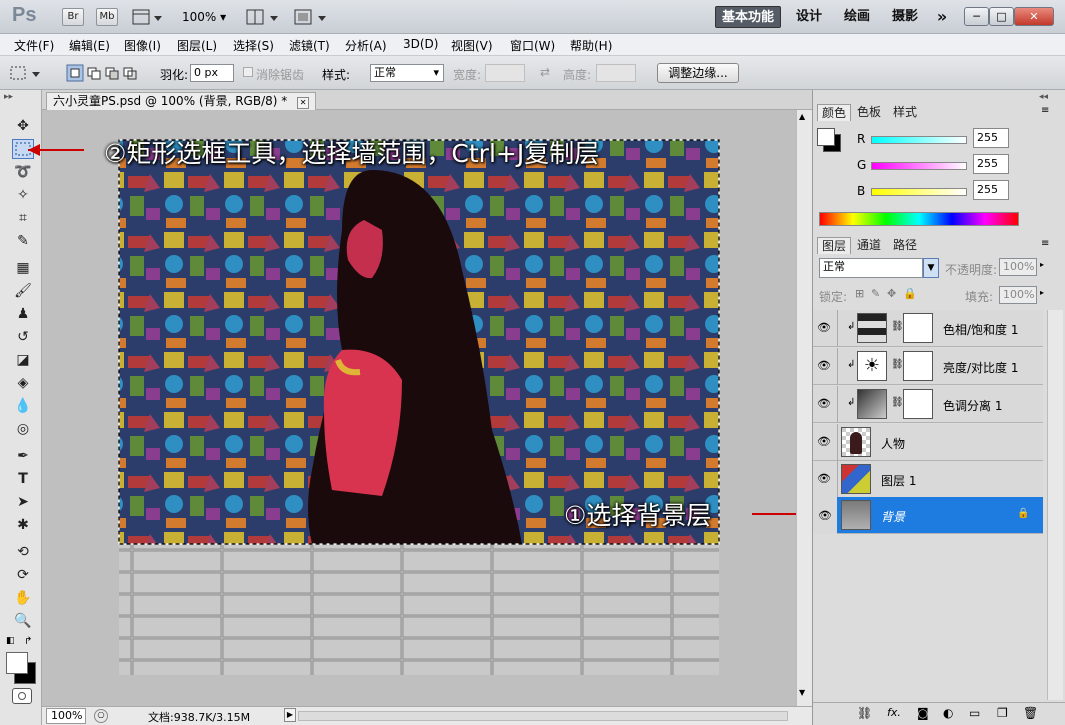 The width and height of the screenshot is (1065, 725). Describe the element at coordinates (857, 17) in the screenshot. I see `workspace-painting: 绘画` at that location.